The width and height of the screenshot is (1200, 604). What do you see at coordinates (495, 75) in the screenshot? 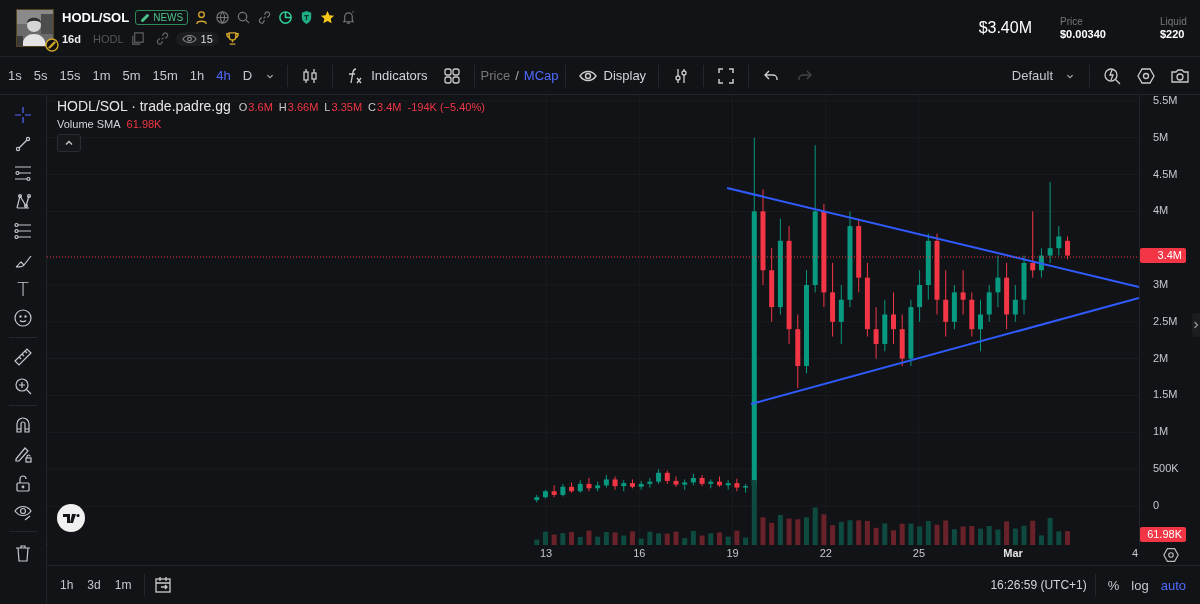
I see `price-toggle: Price` at bounding box center [495, 75].